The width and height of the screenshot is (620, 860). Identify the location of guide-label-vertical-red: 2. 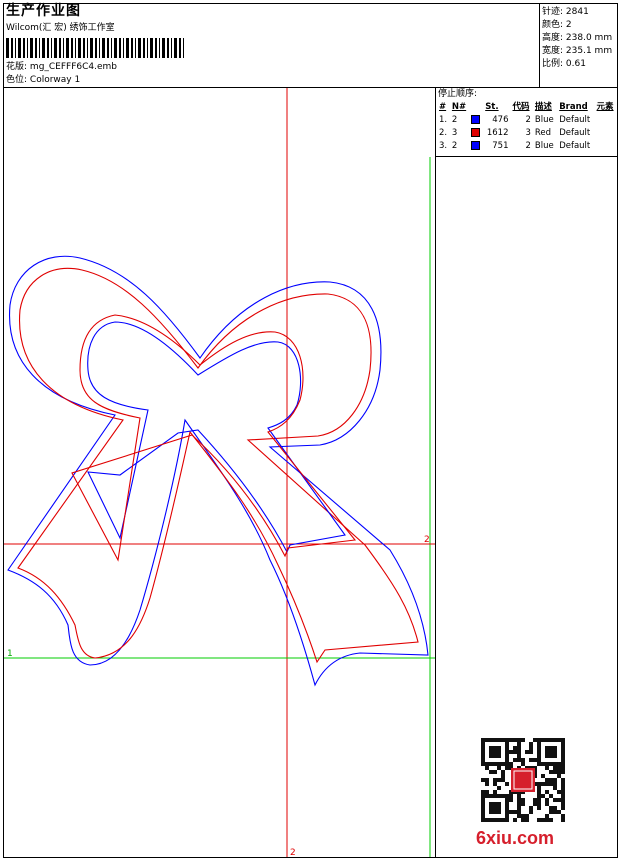
(293, 853).